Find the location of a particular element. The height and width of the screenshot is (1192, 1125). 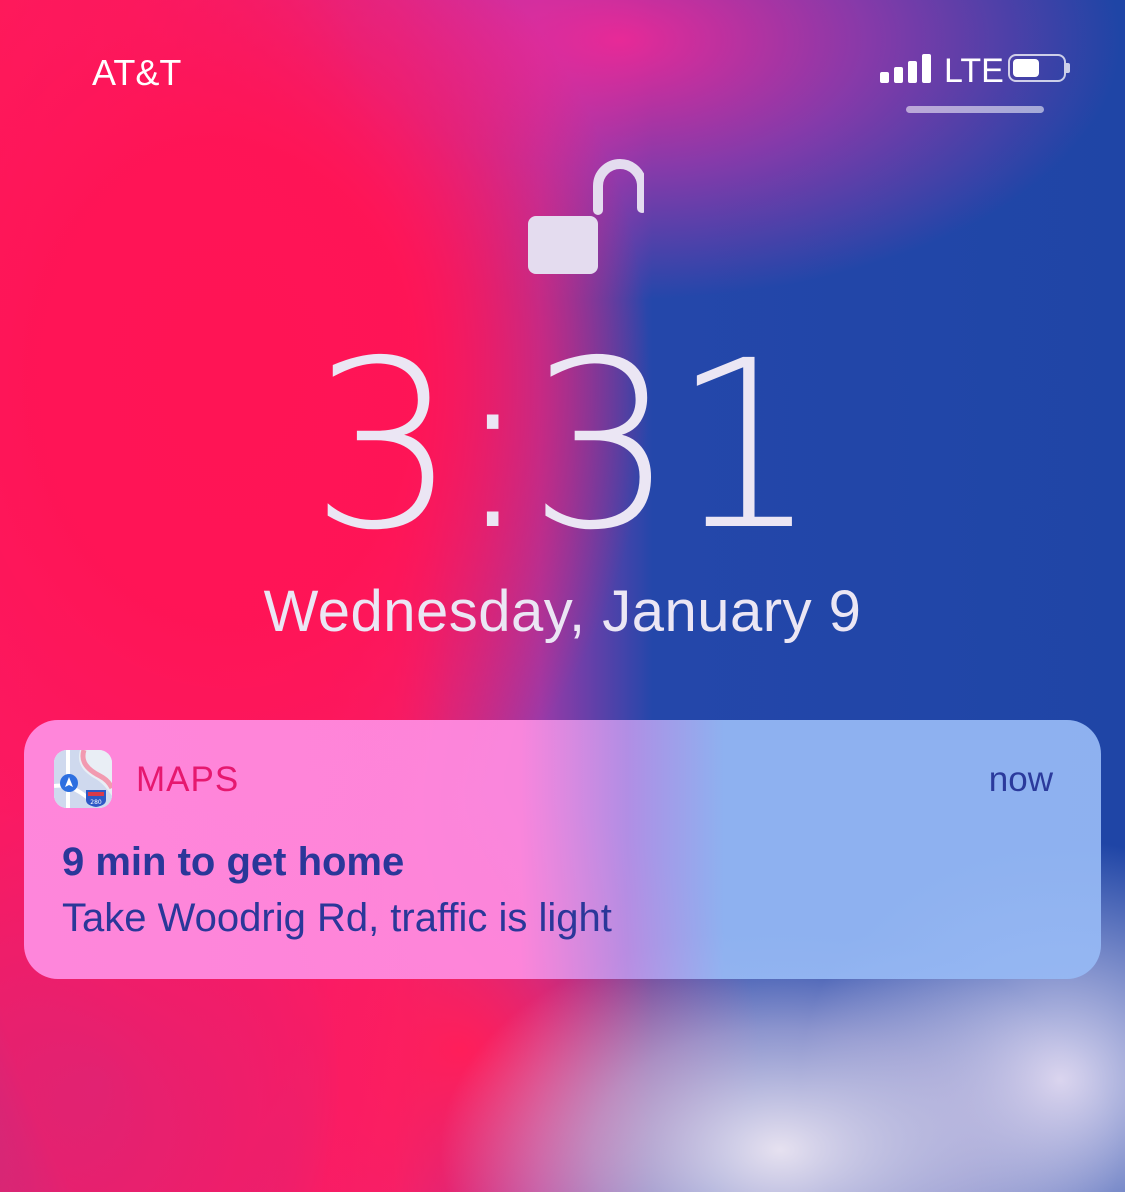

unlocked-padlock-icon is located at coordinates (586, 216).